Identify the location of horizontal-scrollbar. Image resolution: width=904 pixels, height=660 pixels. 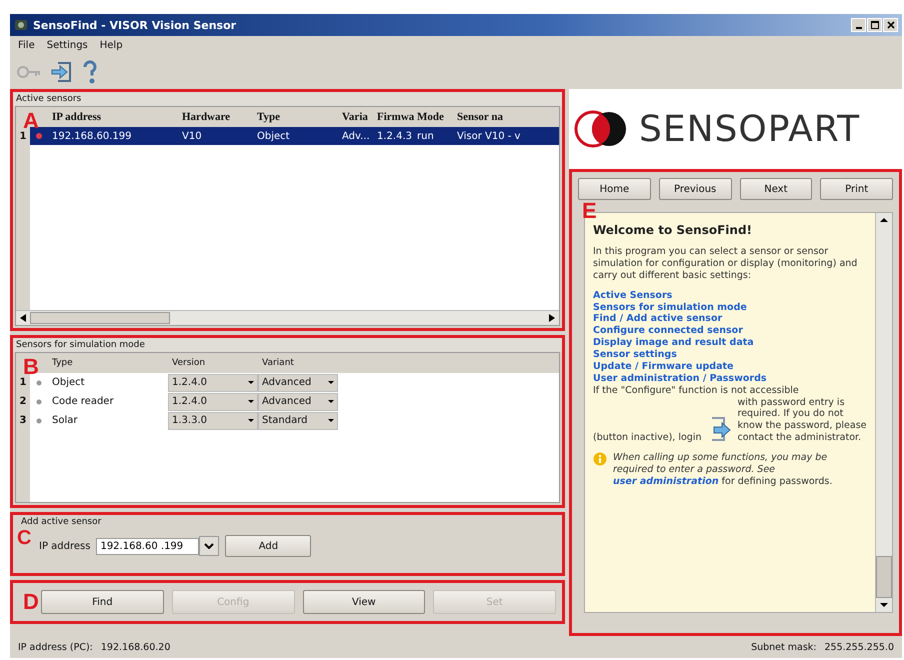
(287, 317).